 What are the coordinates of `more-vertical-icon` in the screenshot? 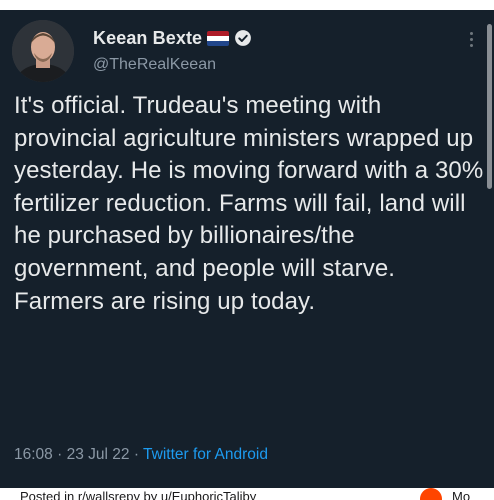 It's located at (472, 41).